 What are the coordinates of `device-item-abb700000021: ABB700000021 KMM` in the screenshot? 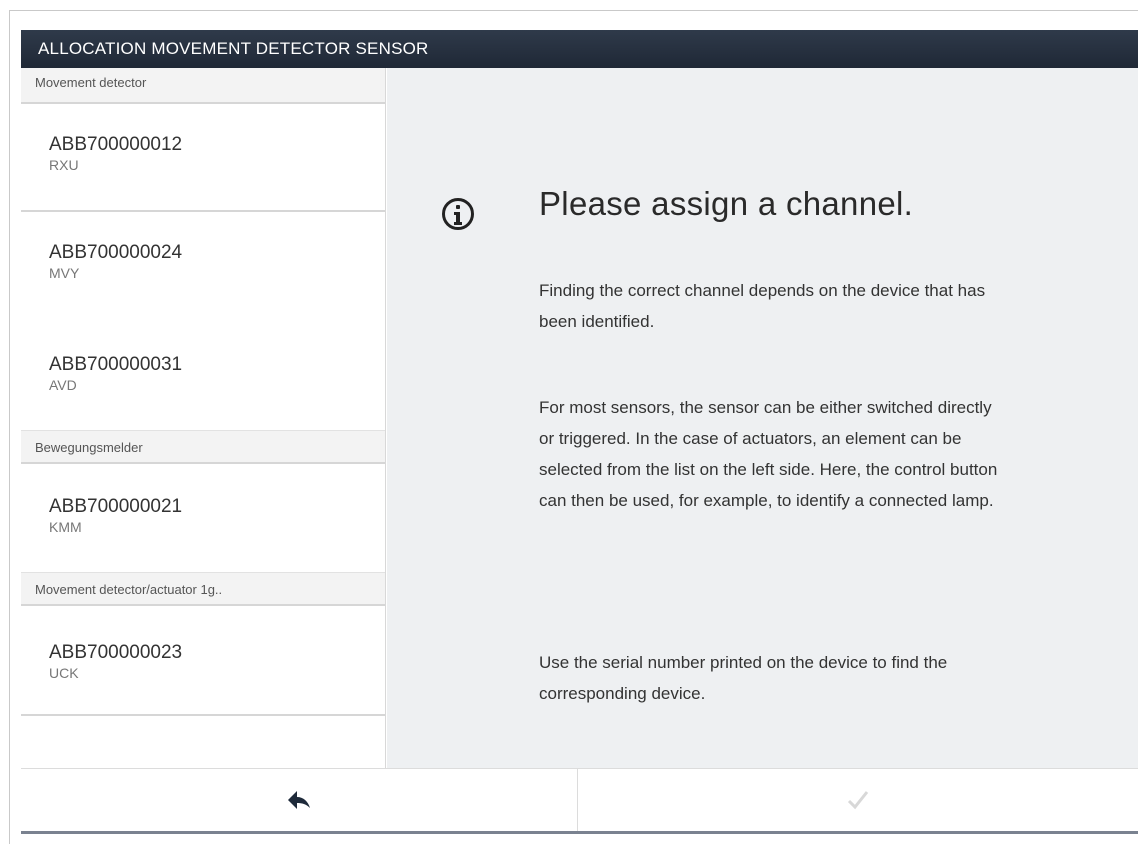 It's located at (203, 518).